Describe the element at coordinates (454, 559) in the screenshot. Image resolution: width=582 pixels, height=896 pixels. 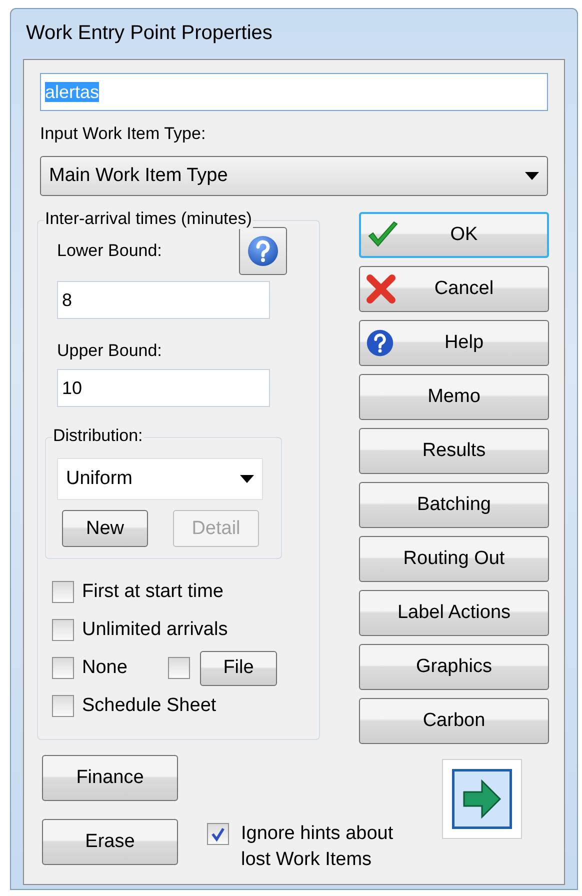
I see `dialog-button: Routing Out` at that location.